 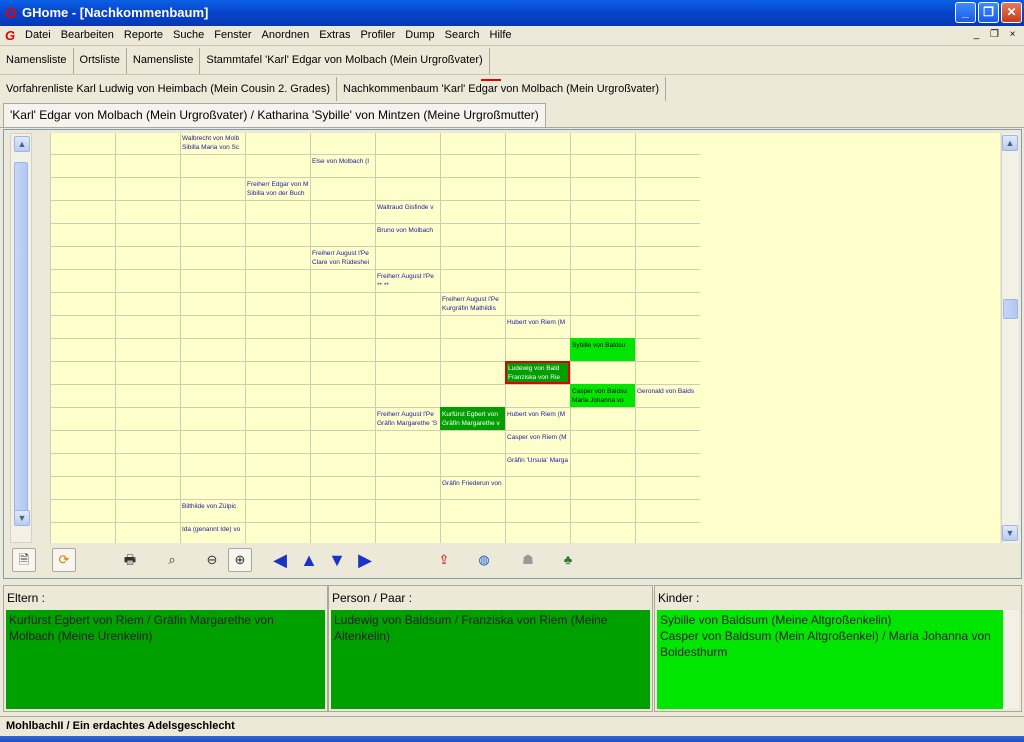 What do you see at coordinates (1011, 659) in the screenshot?
I see `children-scrollbar` at bounding box center [1011, 659].